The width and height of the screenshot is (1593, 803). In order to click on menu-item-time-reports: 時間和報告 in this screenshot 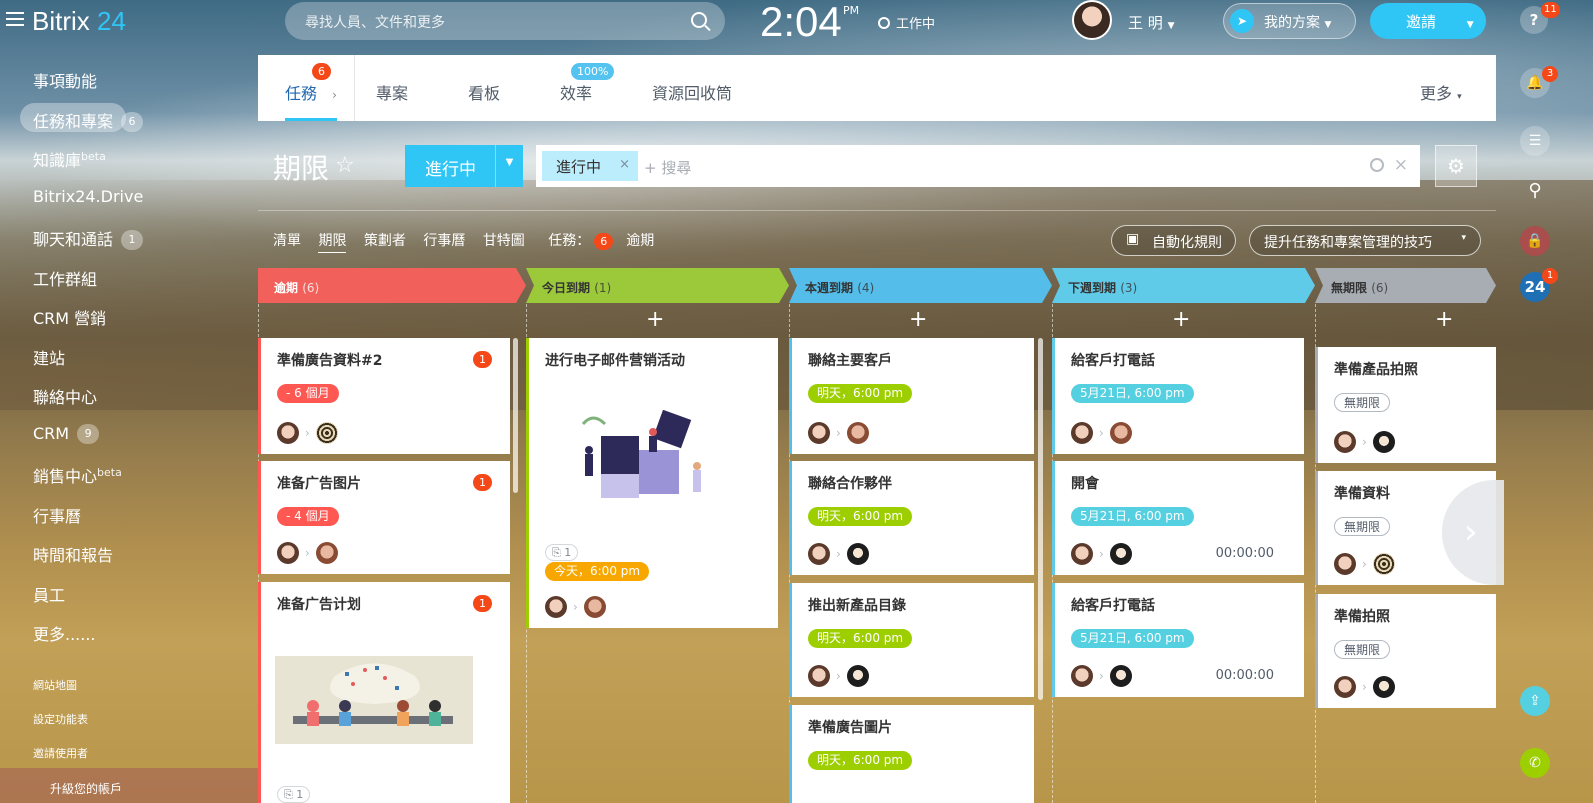, I will do `click(129, 552)`.